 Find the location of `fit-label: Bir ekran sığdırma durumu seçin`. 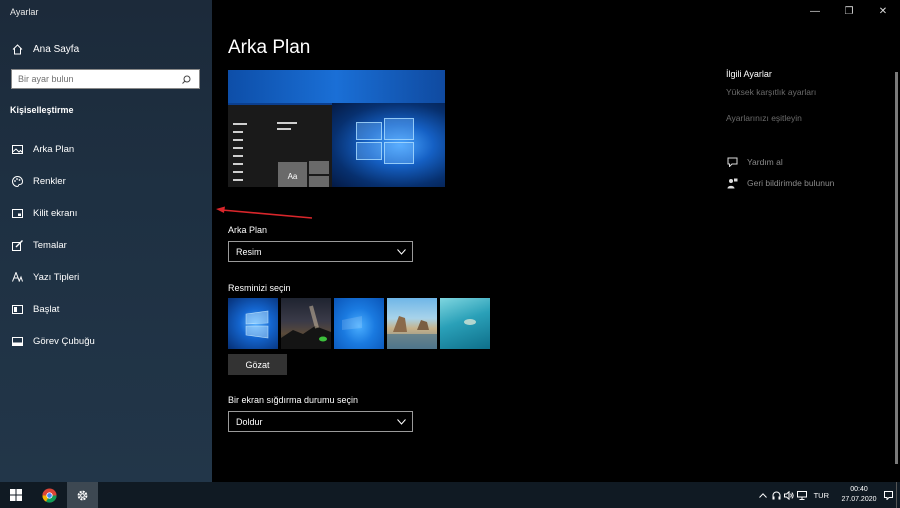

fit-label: Bir ekran sığdırma durumu seçin is located at coordinates (293, 400).